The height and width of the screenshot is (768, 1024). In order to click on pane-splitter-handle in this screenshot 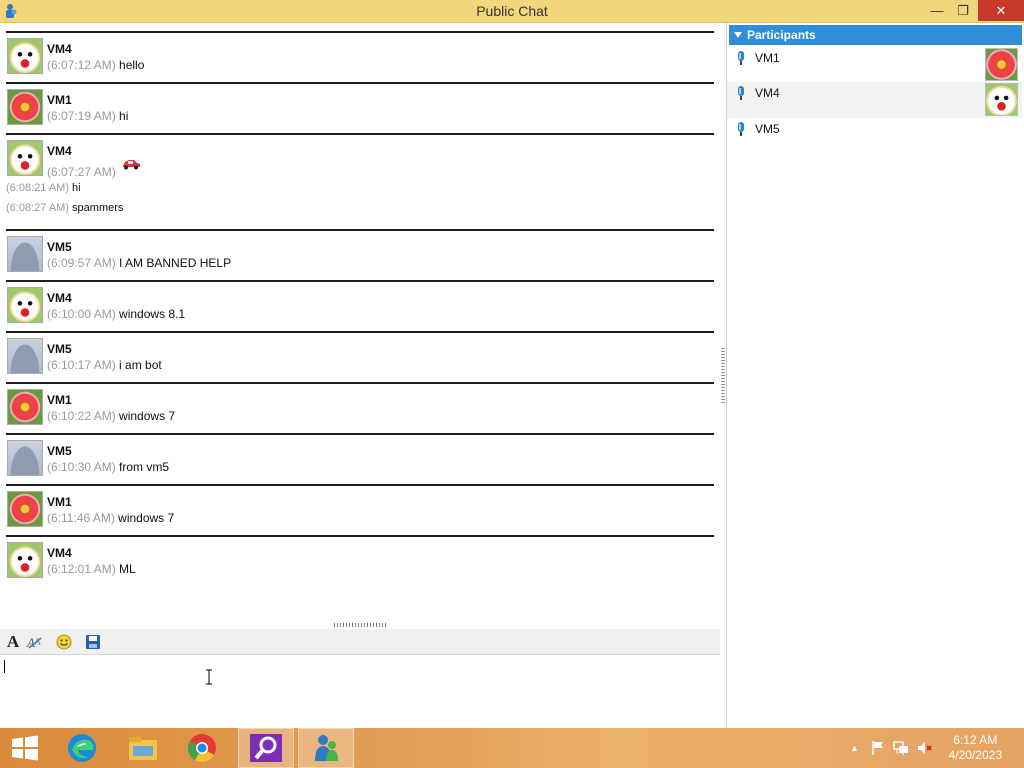, I will do `click(723, 376)`.